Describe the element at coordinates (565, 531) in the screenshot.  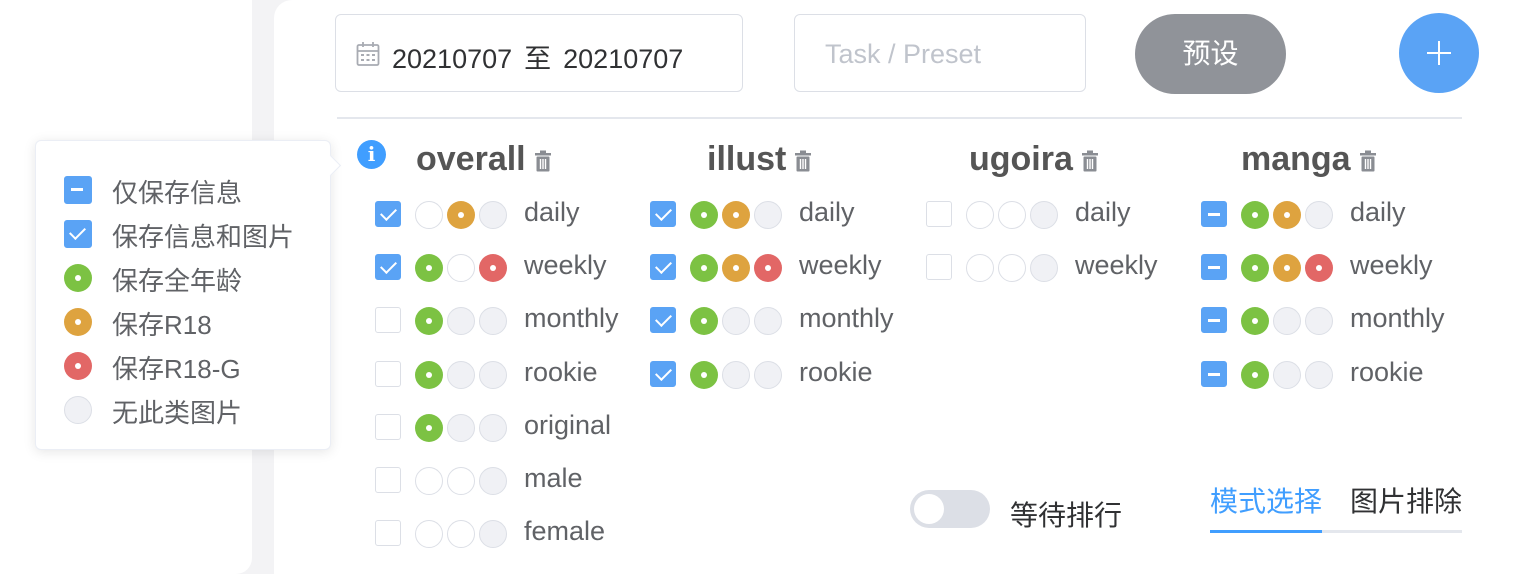
I see `ranking-label: female` at that location.